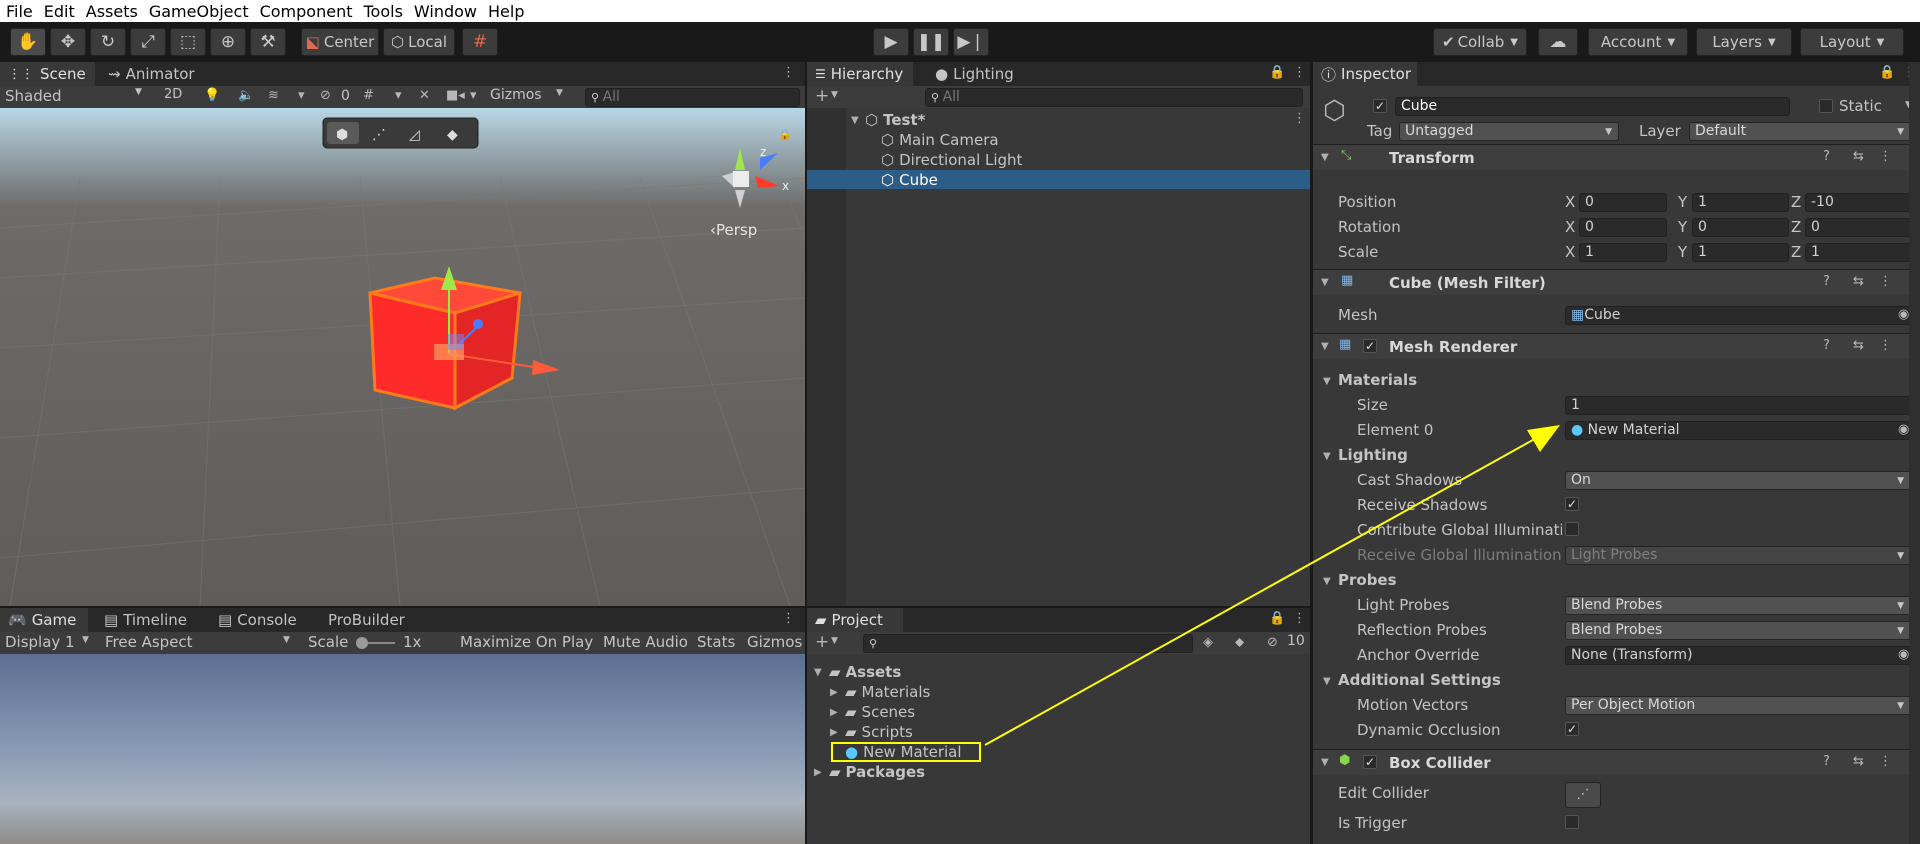 Image resolution: width=1920 pixels, height=844 pixels. Describe the element at coordinates (1373, 455) in the screenshot. I see `lighting-foldout: Lighting` at that location.